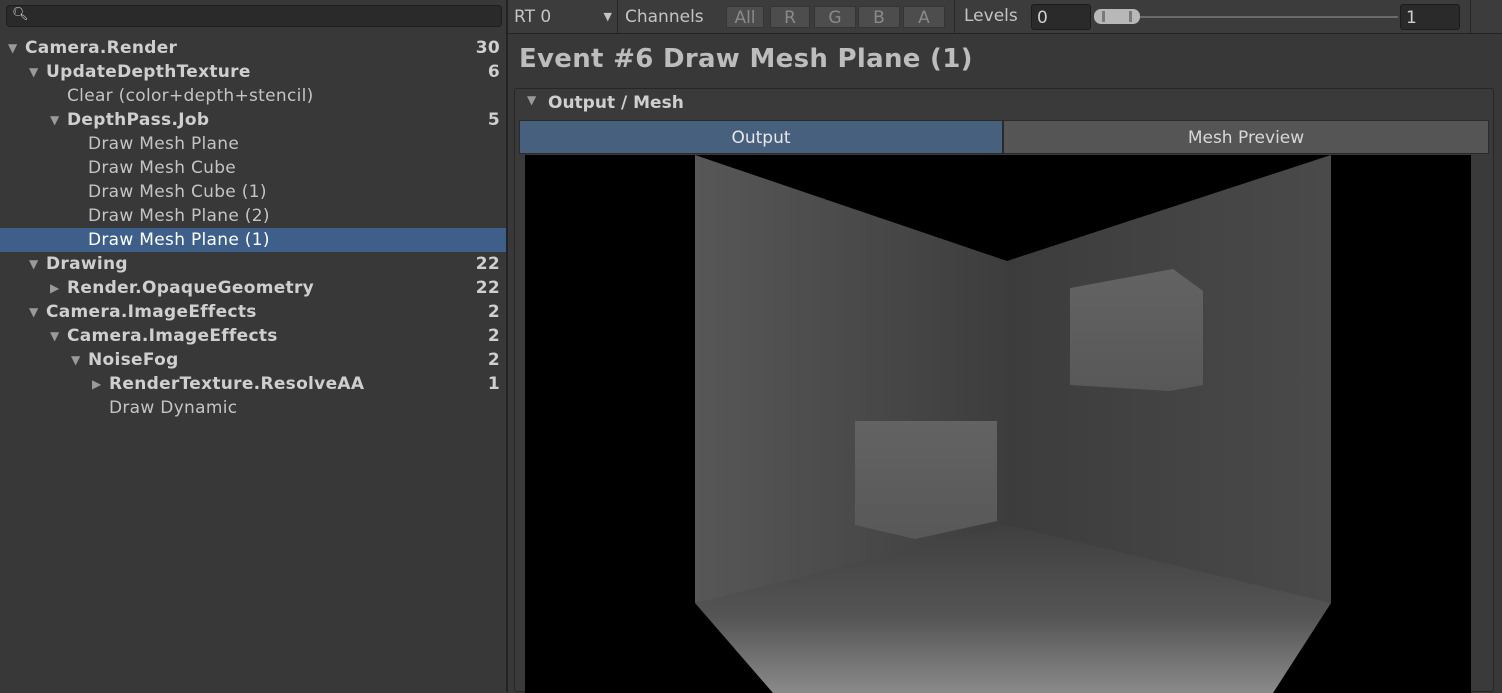 Image resolution: width=1502 pixels, height=693 pixels. Describe the element at coordinates (746, 59) in the screenshot. I see `event-title: Event #6 Draw Mesh Plane (1)` at that location.